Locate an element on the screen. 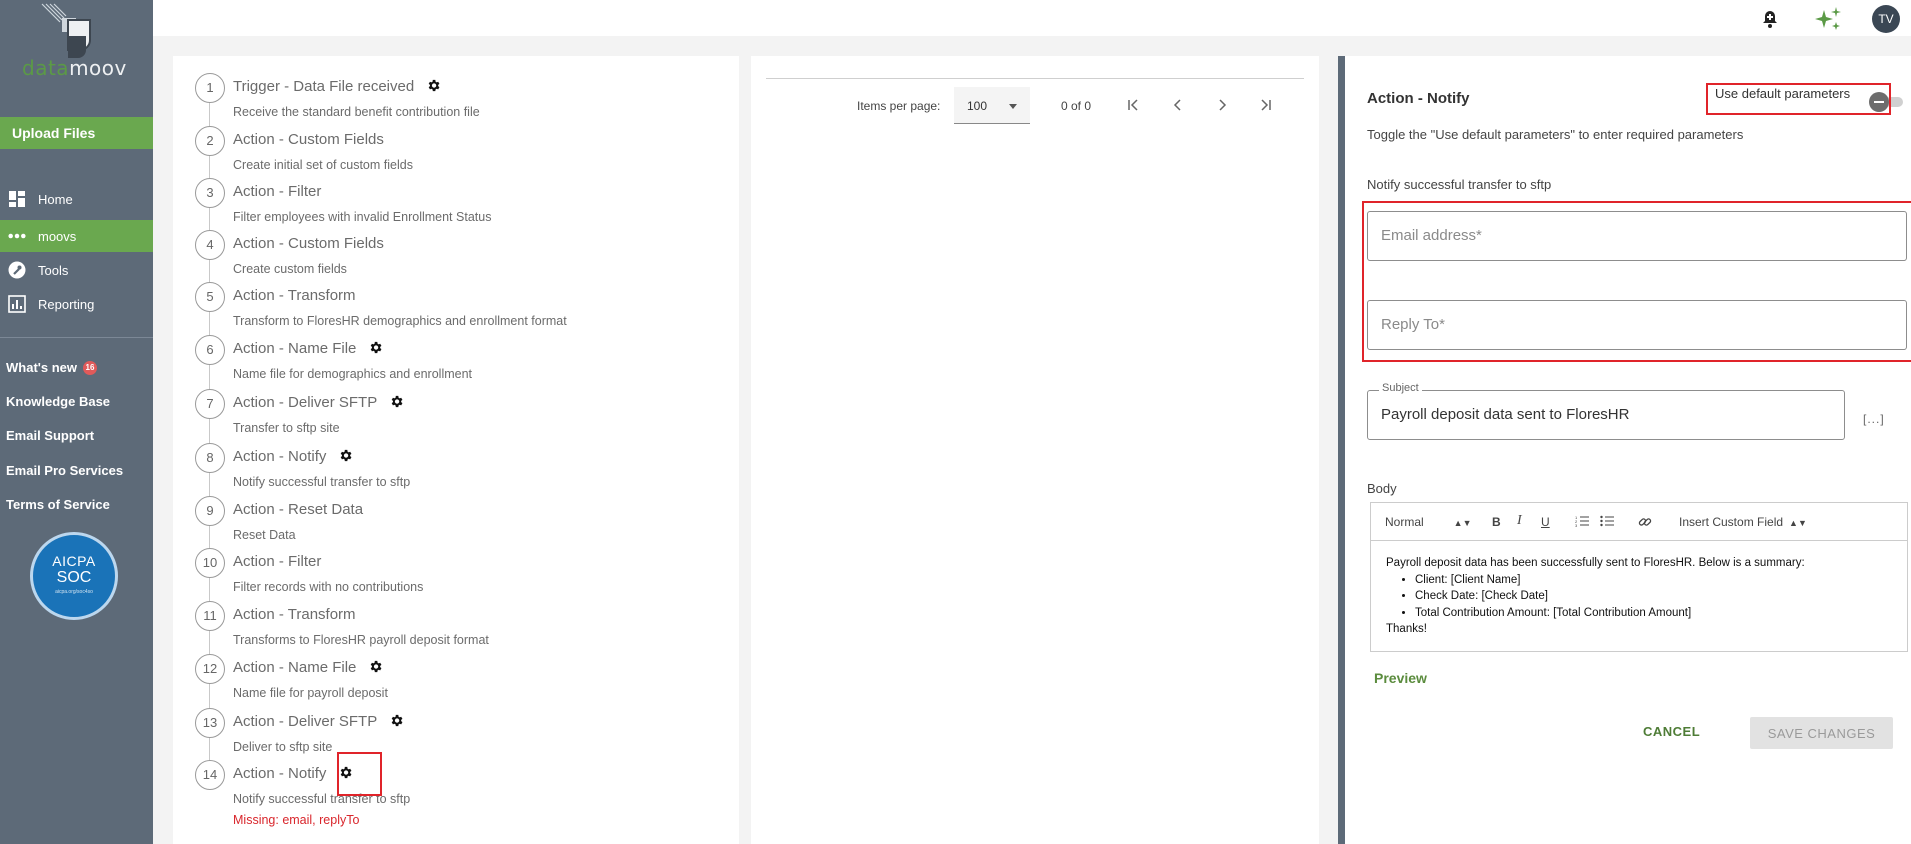  step-number: 4 is located at coordinates (210, 245).